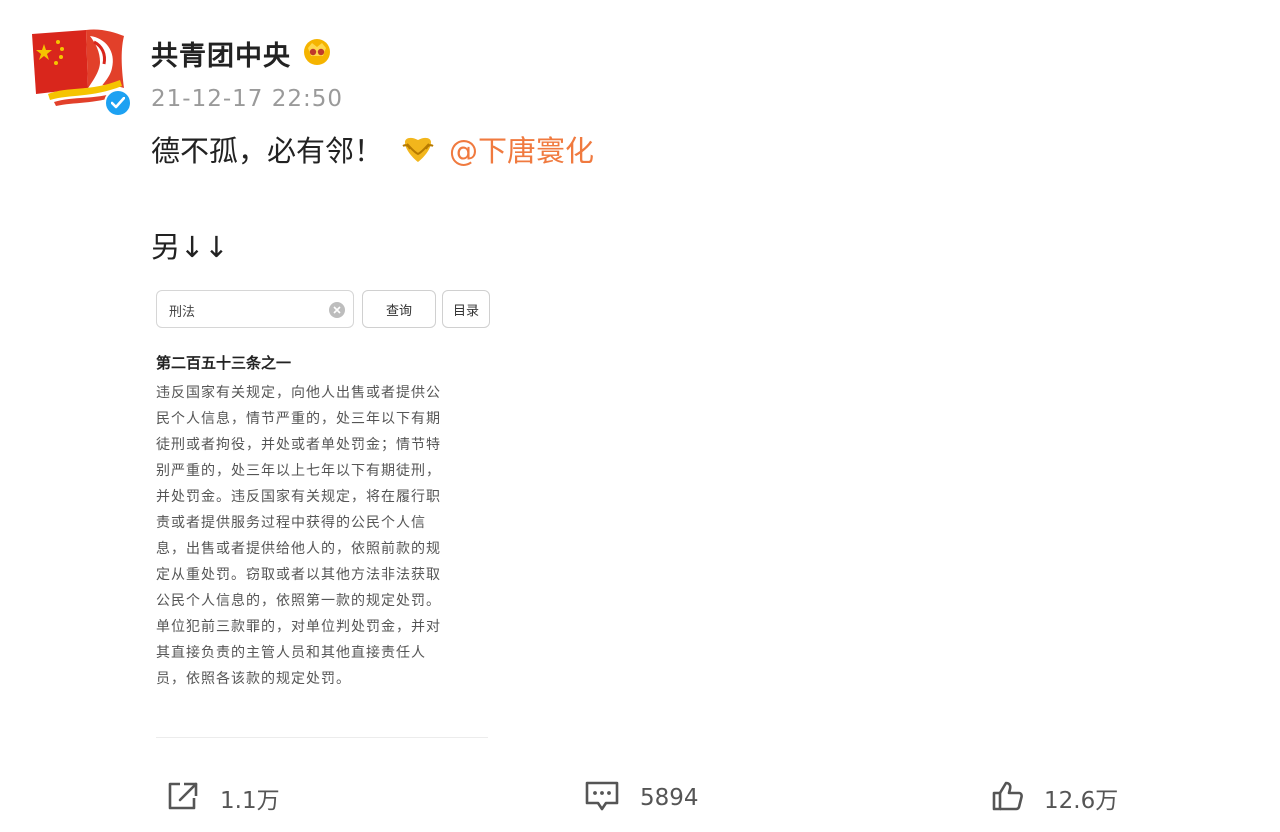 The image size is (1280, 832). What do you see at coordinates (80, 69) in the screenshot?
I see `author-avatar` at bounding box center [80, 69].